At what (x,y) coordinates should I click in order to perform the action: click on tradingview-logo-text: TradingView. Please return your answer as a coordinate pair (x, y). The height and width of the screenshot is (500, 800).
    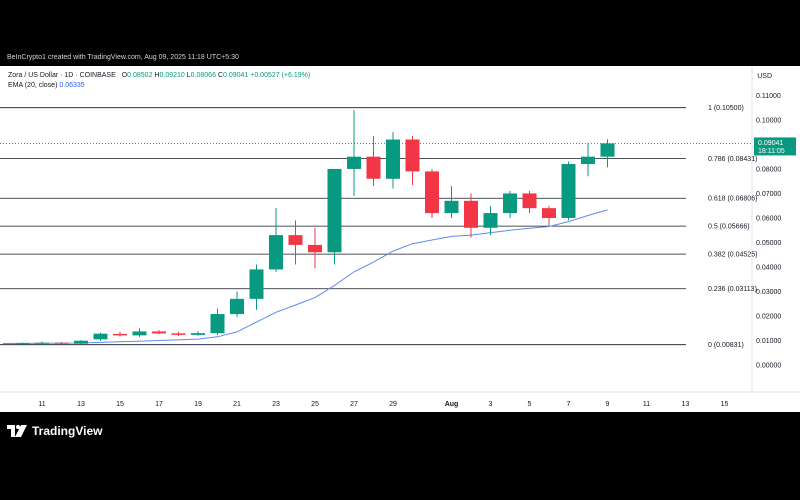
    Looking at the image, I should click on (67, 431).